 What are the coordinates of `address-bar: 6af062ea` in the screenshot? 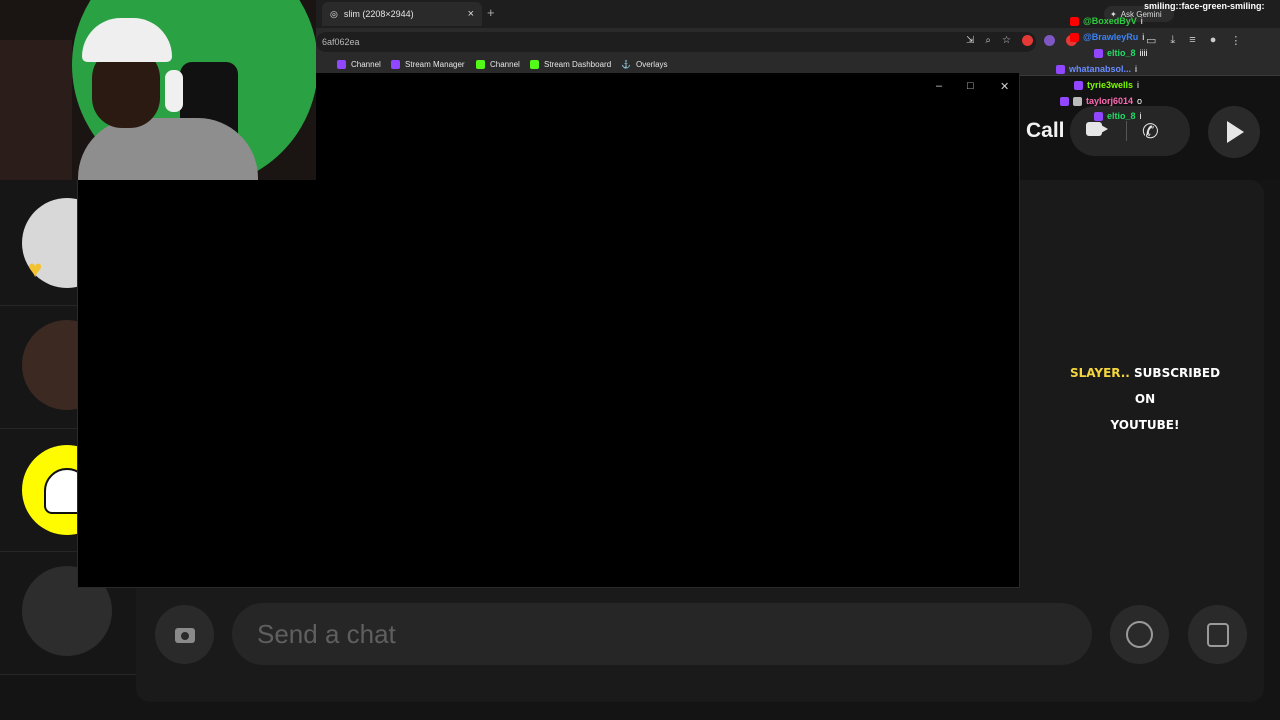 It's located at (676, 42).